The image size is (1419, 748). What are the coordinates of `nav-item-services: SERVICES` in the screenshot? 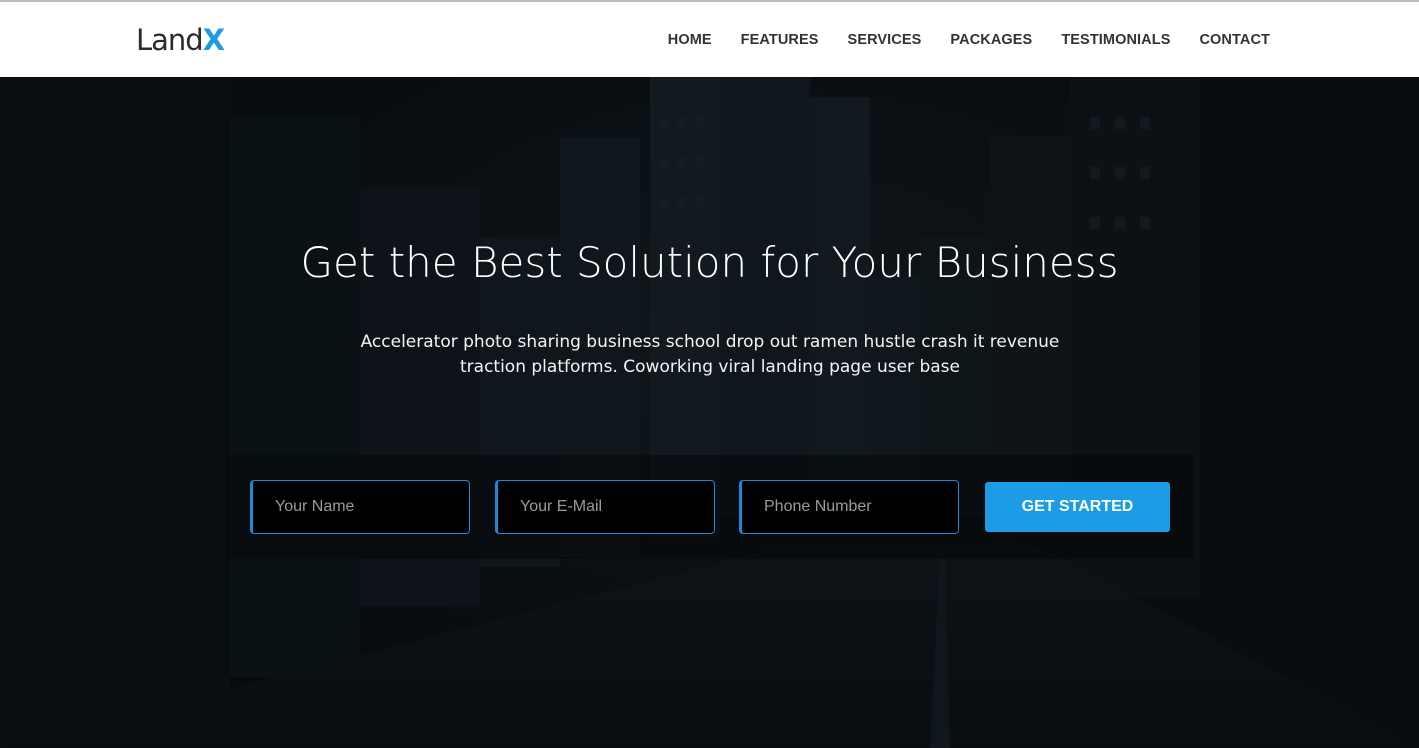 It's located at (885, 40).